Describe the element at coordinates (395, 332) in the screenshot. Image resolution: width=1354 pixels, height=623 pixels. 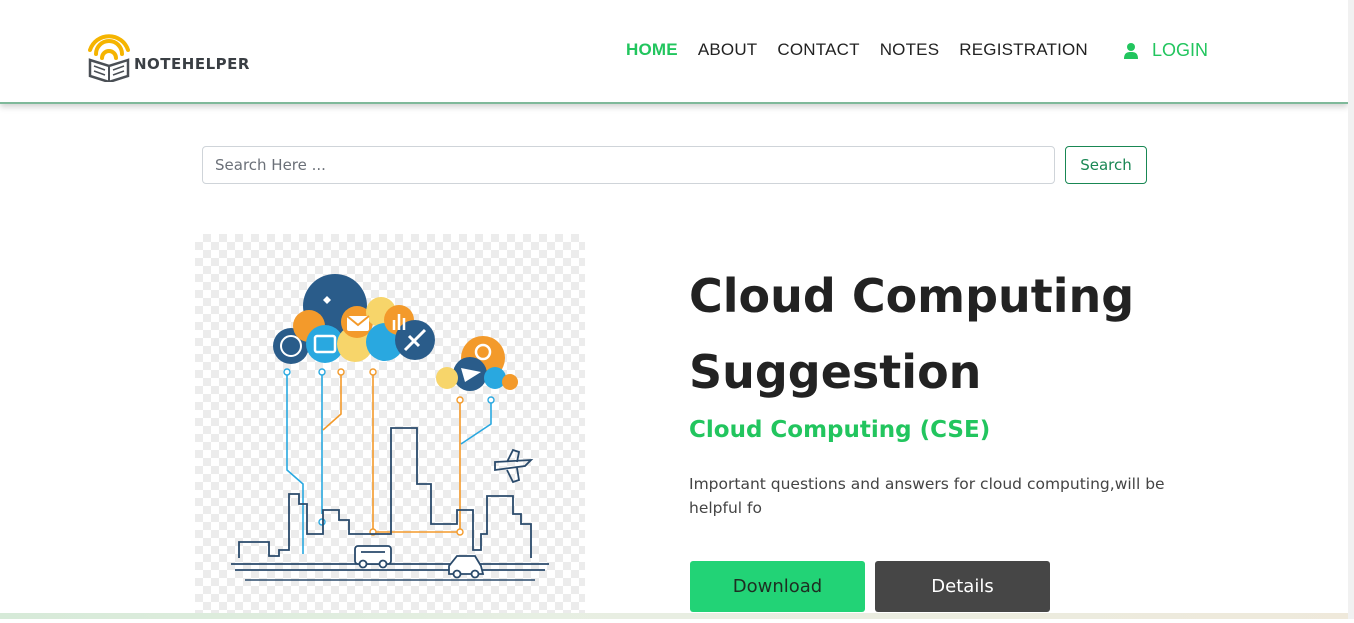
I see `cloud-icons` at that location.